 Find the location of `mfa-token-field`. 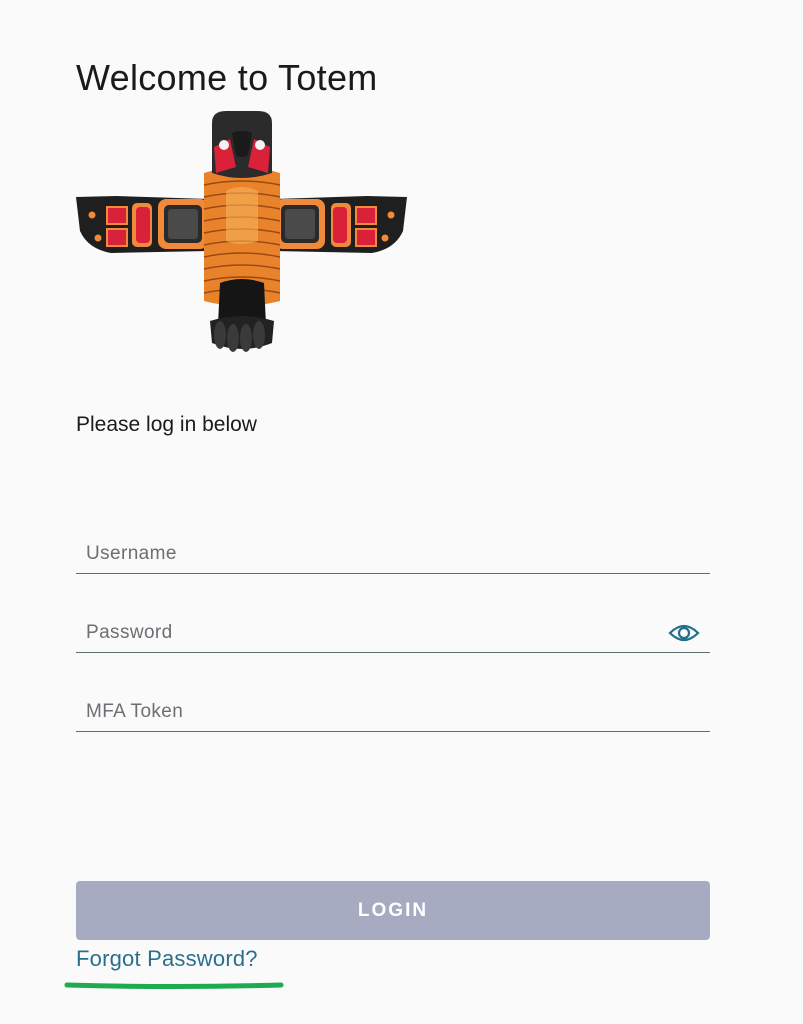

mfa-token-field is located at coordinates (393, 712).